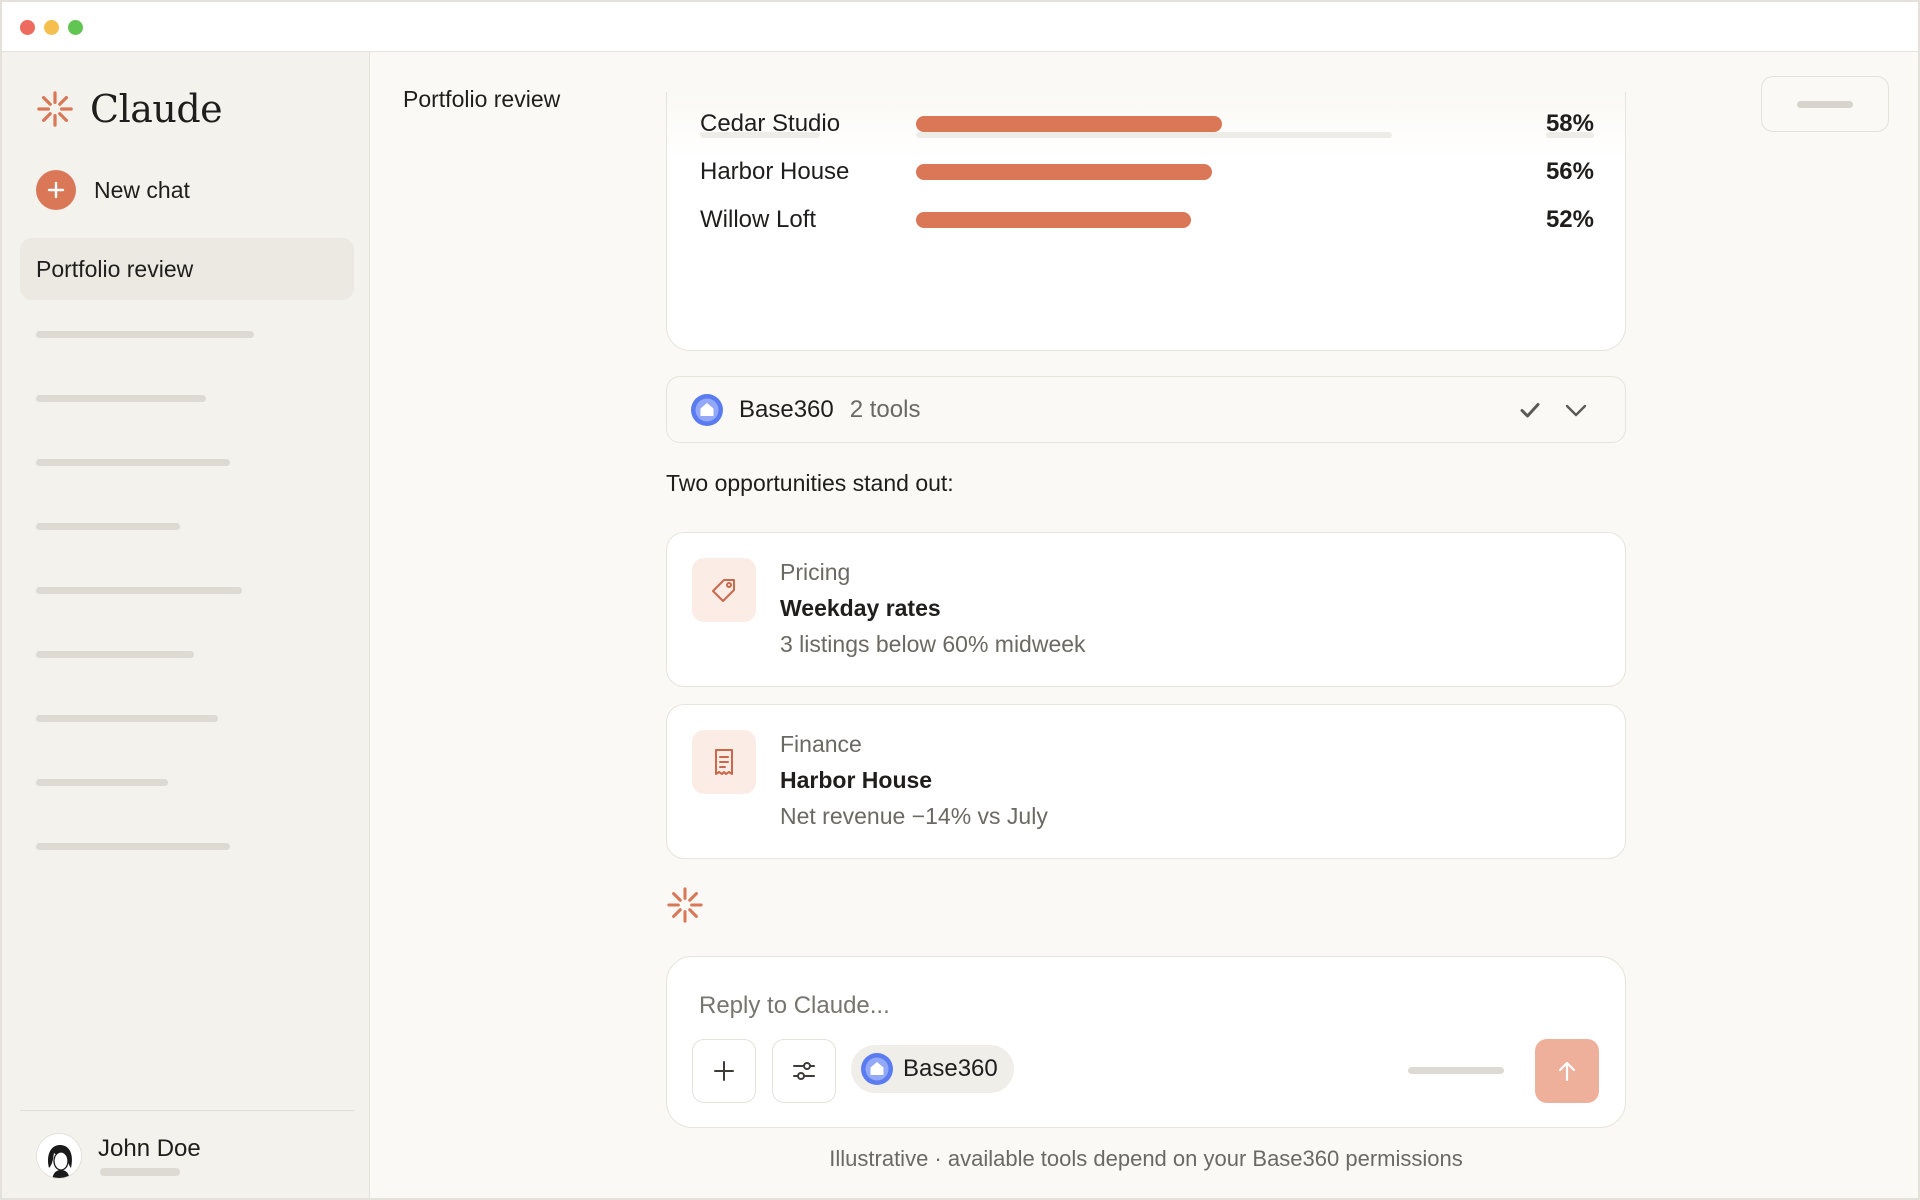  I want to click on occupancy-row-value: 56%, so click(1569, 171).